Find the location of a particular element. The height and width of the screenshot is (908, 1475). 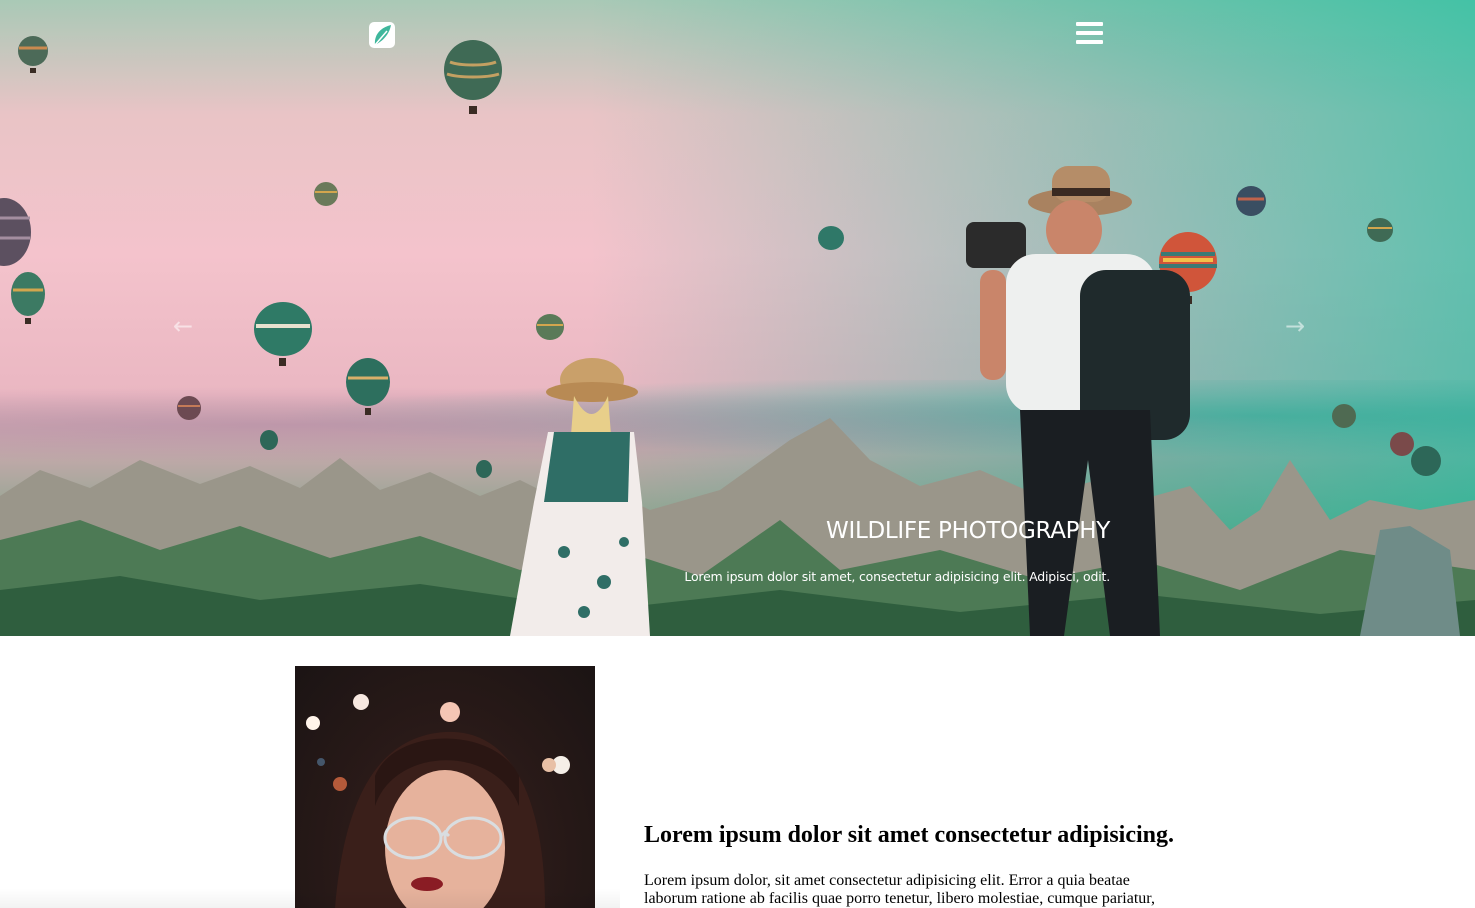

leaf-logo-icon is located at coordinates (382, 35).